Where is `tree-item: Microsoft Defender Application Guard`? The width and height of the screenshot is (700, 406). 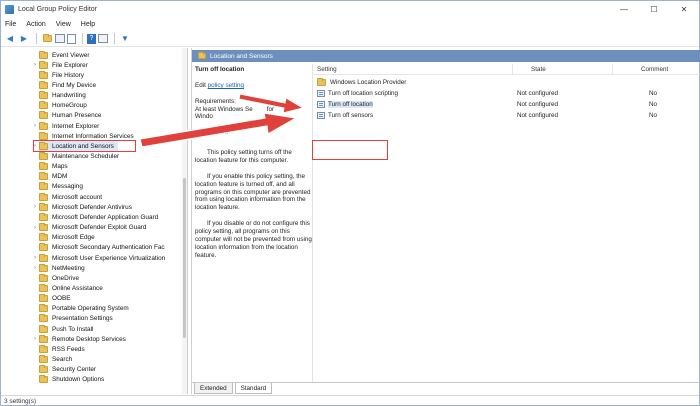 tree-item: Microsoft Defender Application Guard is located at coordinates (98, 217).